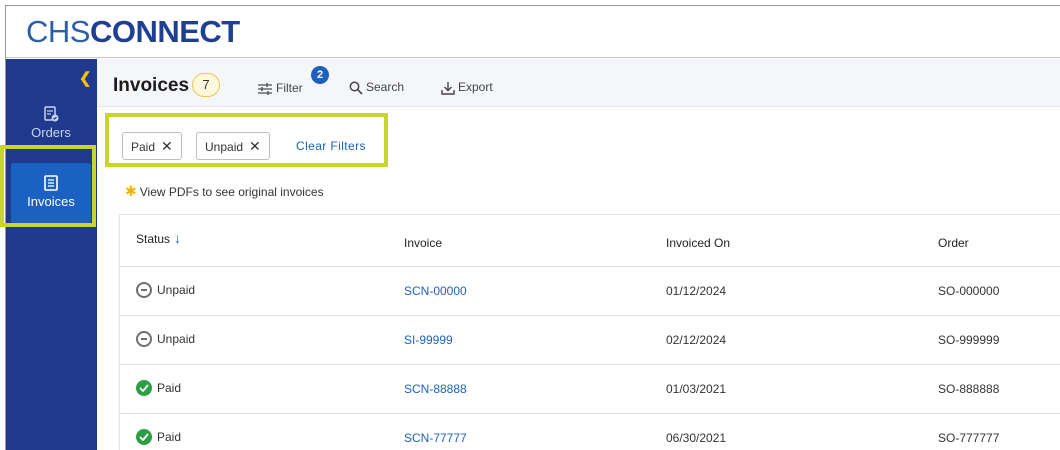  Describe the element at coordinates (969, 389) in the screenshot. I see `order-cell: SO-888888` at that location.